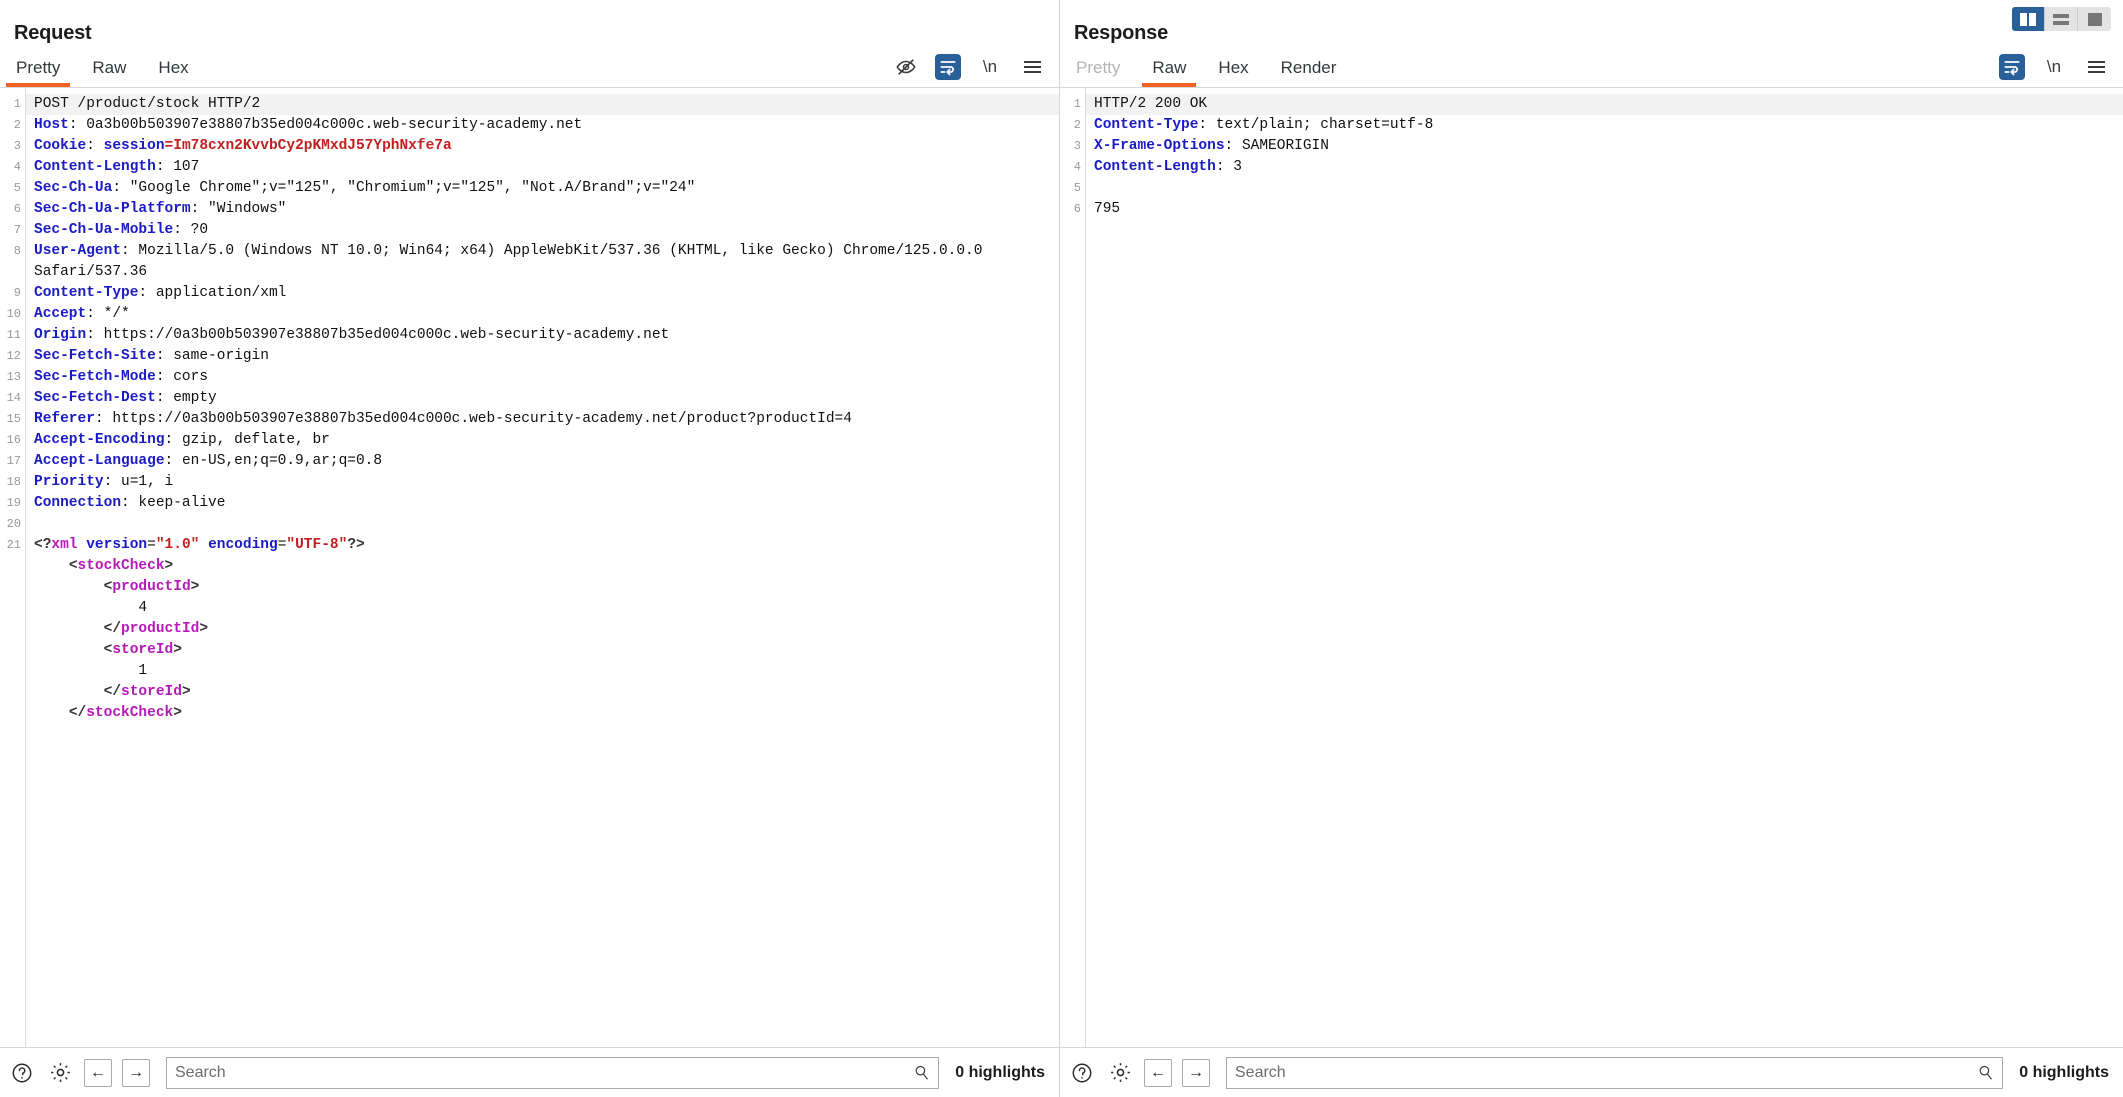 The width and height of the screenshot is (2123, 1097). I want to click on response-line-numbers: 123456, so click(1073, 567).